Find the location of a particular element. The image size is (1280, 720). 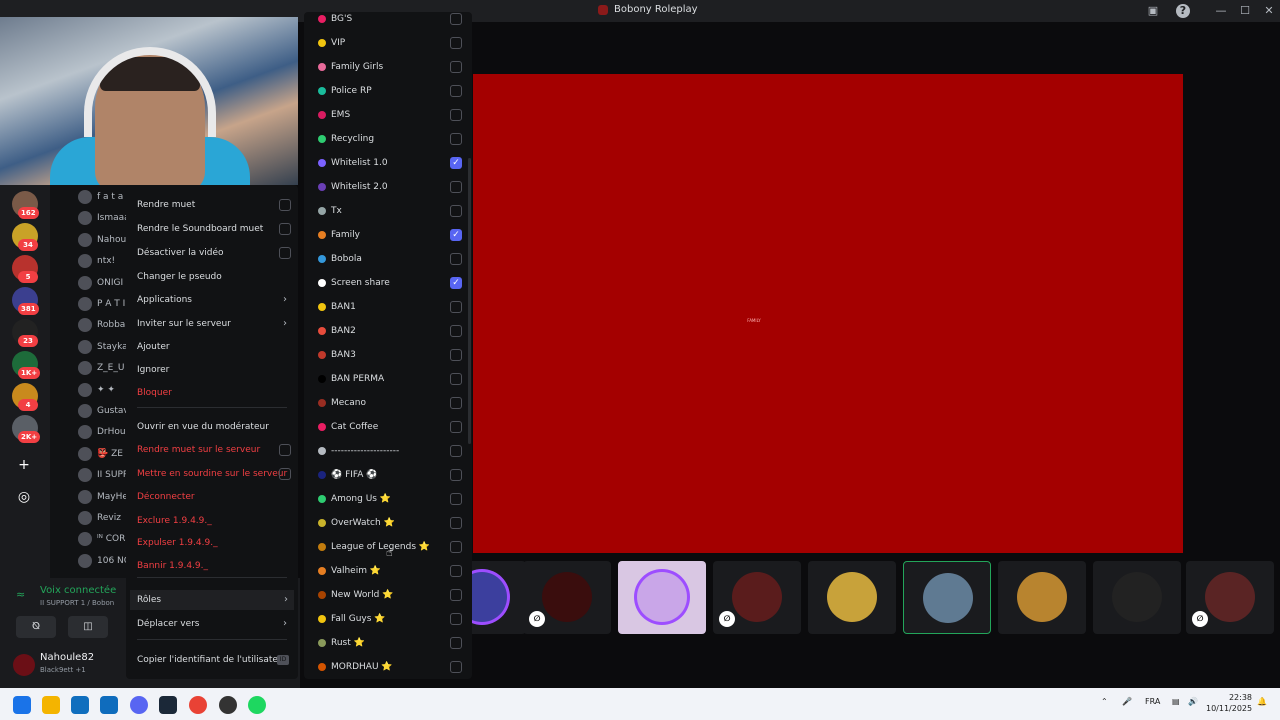

menu-item-d-placer-vers: Déplacer vers › is located at coordinates (215, 624).